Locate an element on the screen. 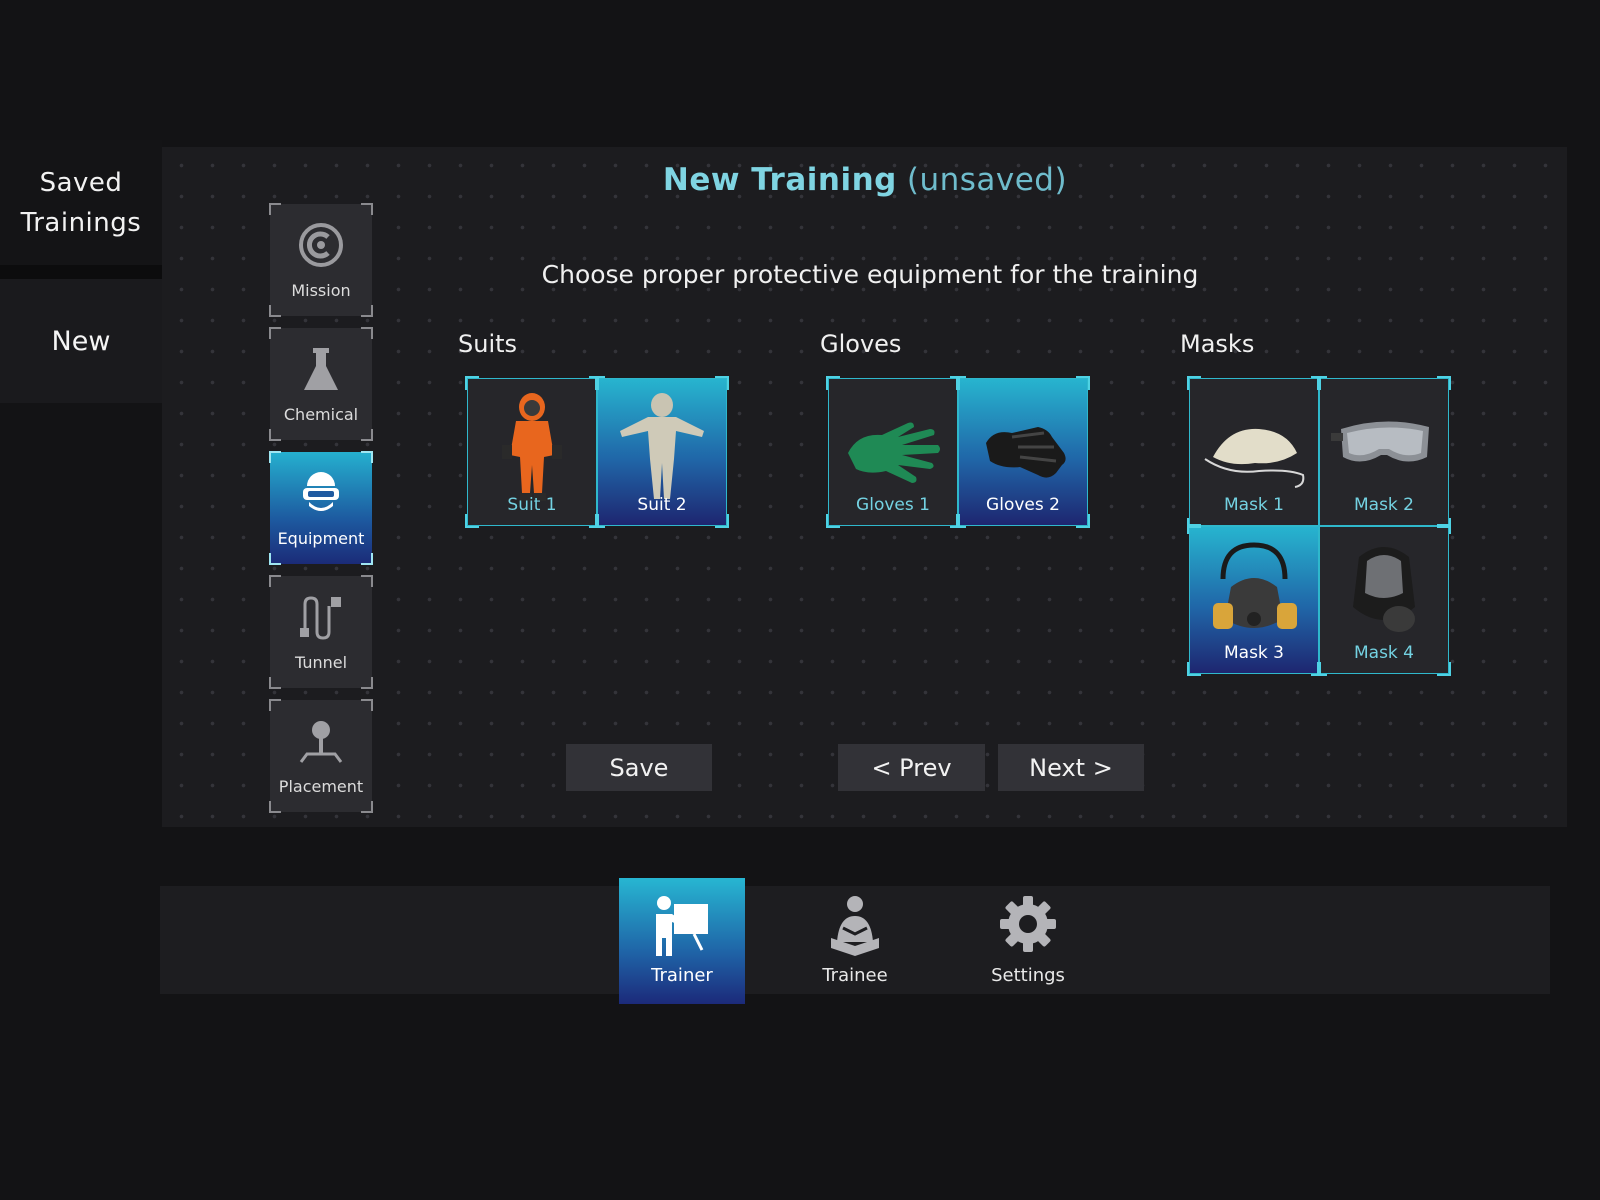 The width and height of the screenshot is (1600, 1200). tunnel-path-icon is located at coordinates (320, 618).